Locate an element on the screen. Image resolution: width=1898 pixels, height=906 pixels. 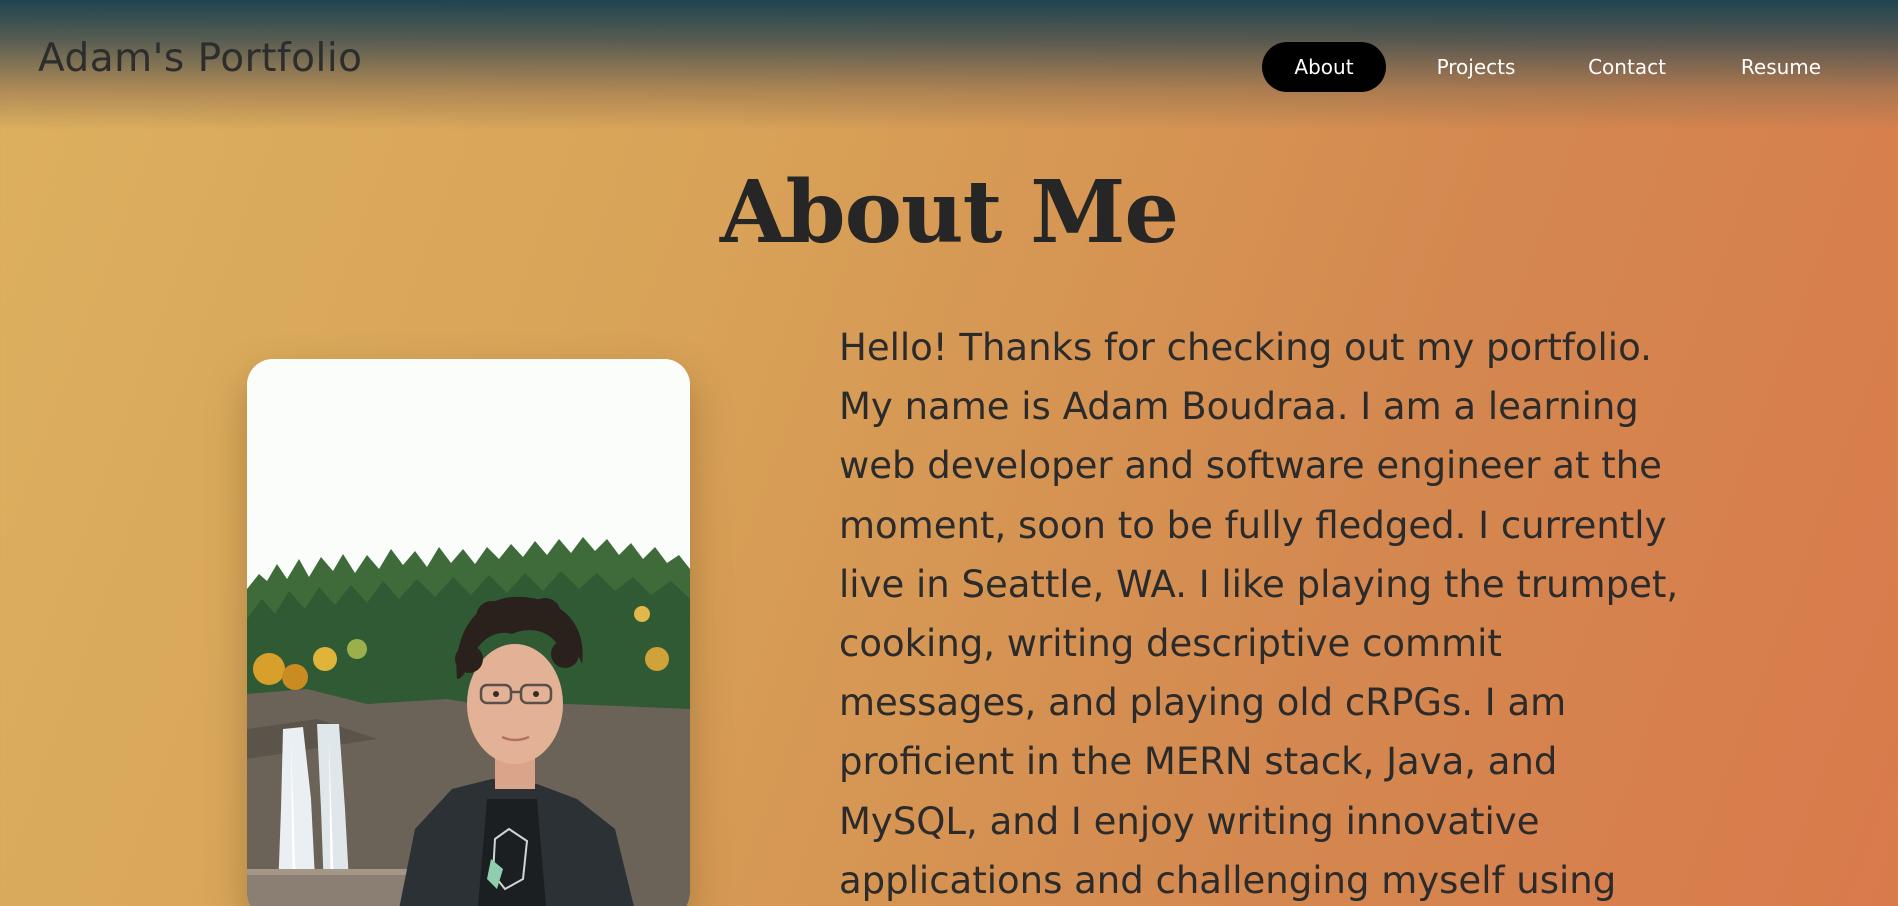
site-title: Adam's Portfolio is located at coordinates (200, 58).